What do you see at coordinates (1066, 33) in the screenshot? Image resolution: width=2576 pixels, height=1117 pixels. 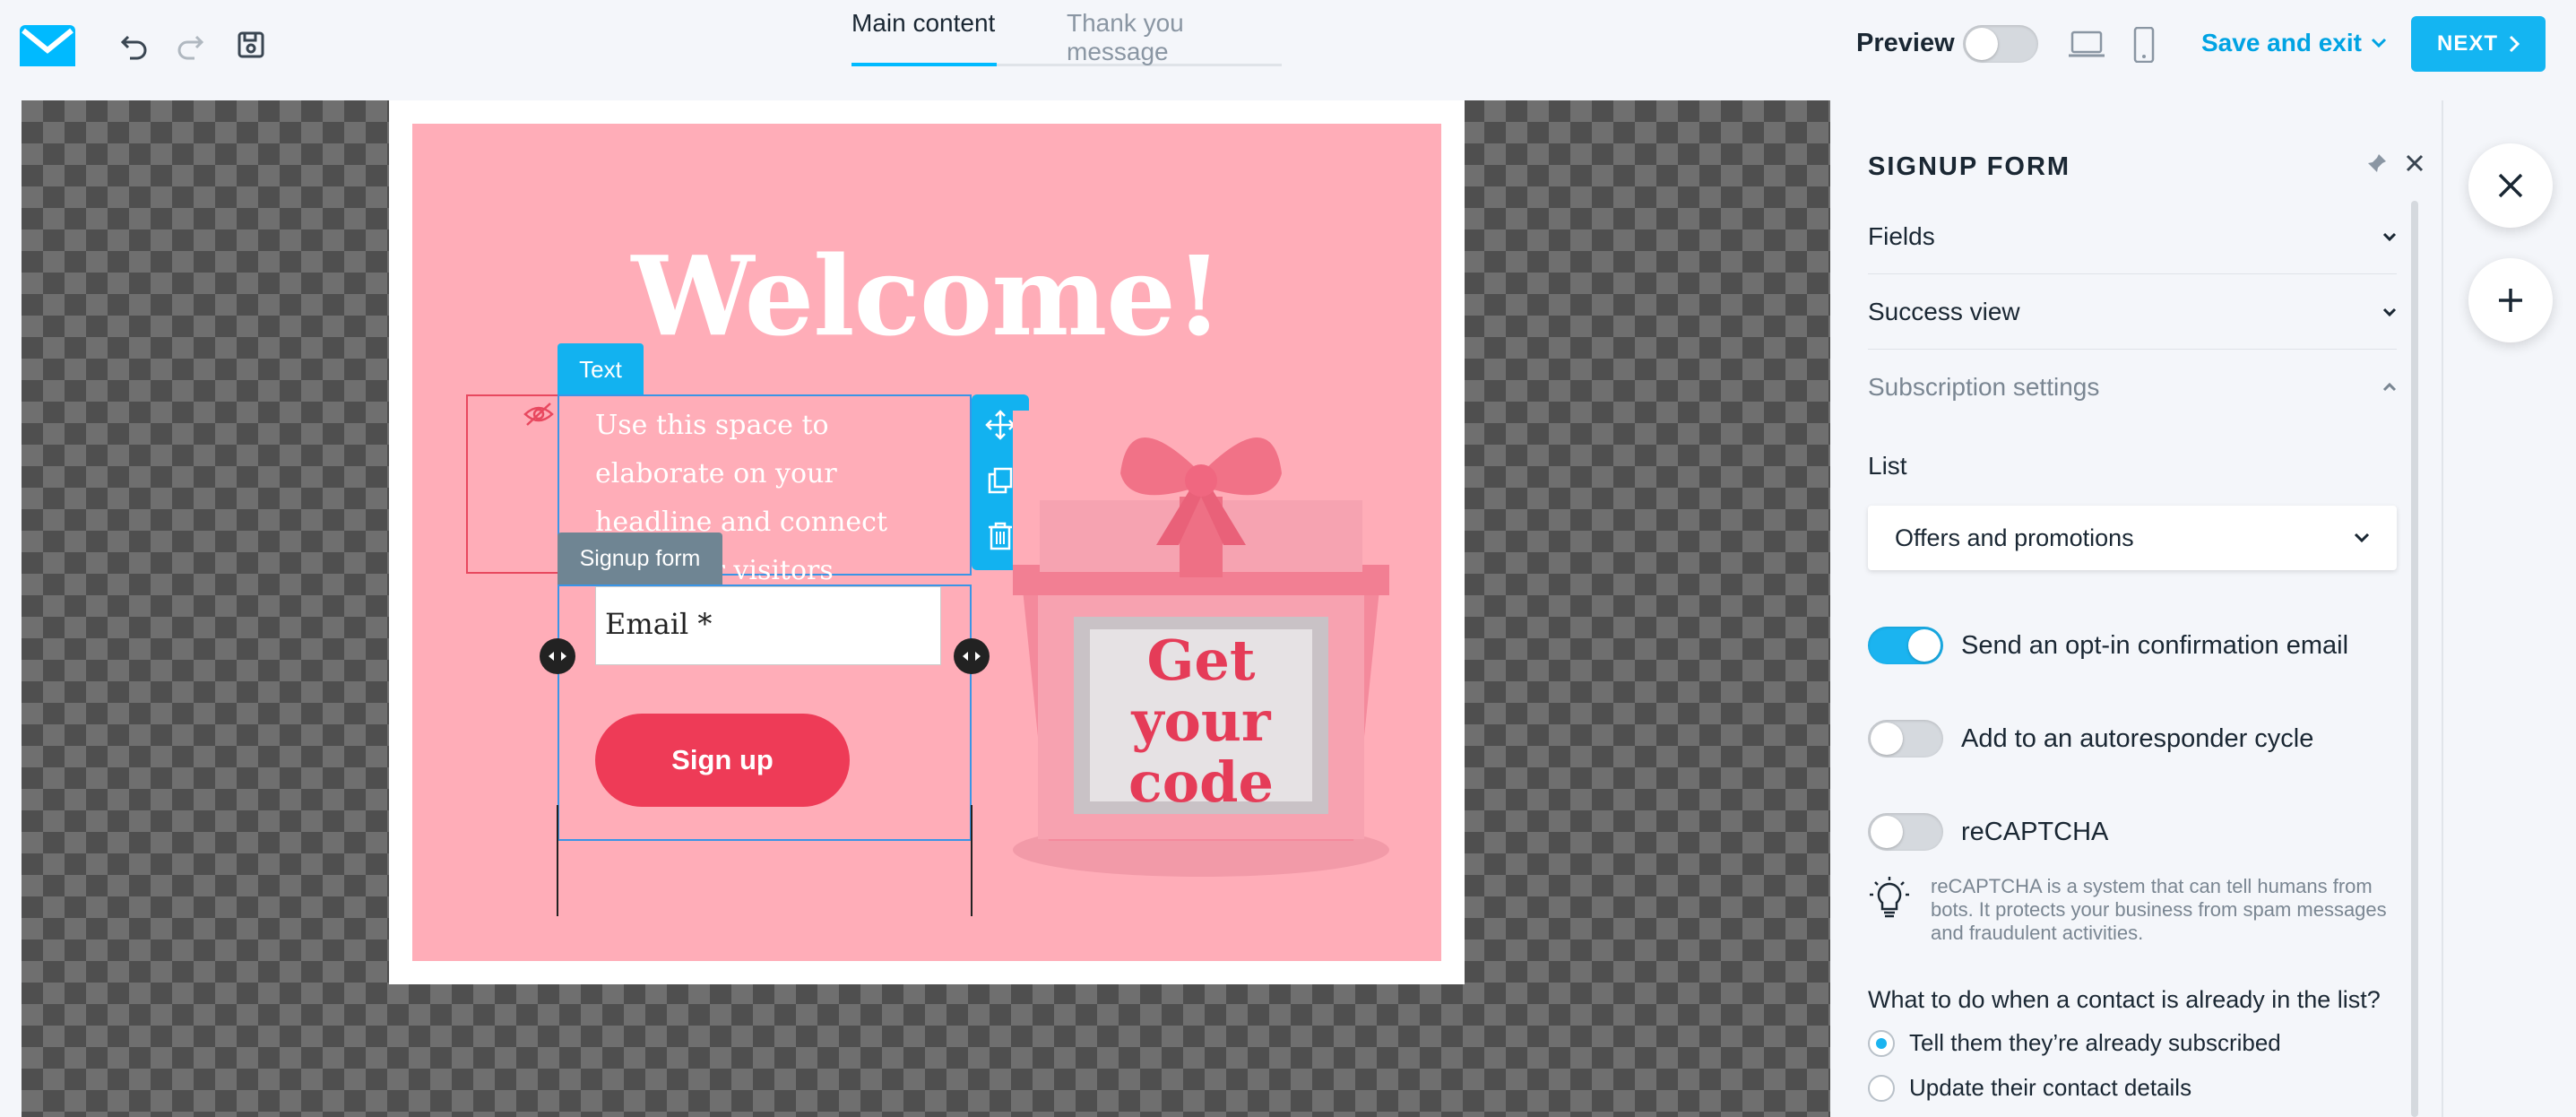 I see `content-tabs: Main content Thank you message` at bounding box center [1066, 33].